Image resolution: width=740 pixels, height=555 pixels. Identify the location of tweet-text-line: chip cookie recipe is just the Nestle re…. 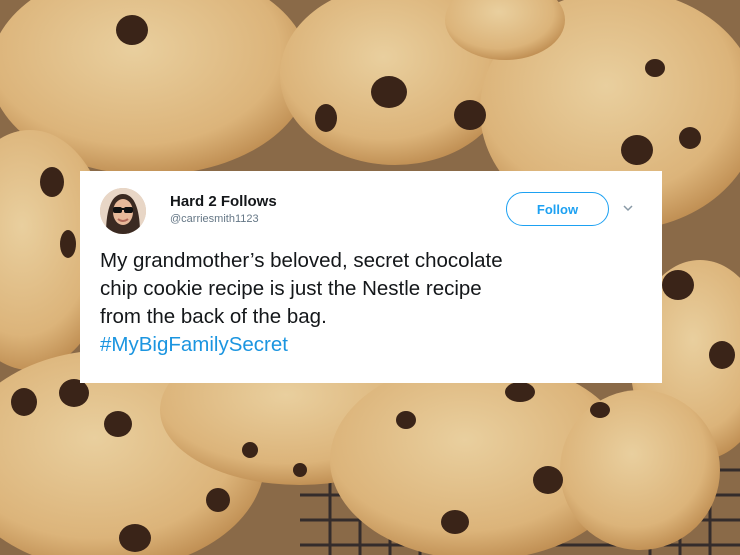
(291, 288).